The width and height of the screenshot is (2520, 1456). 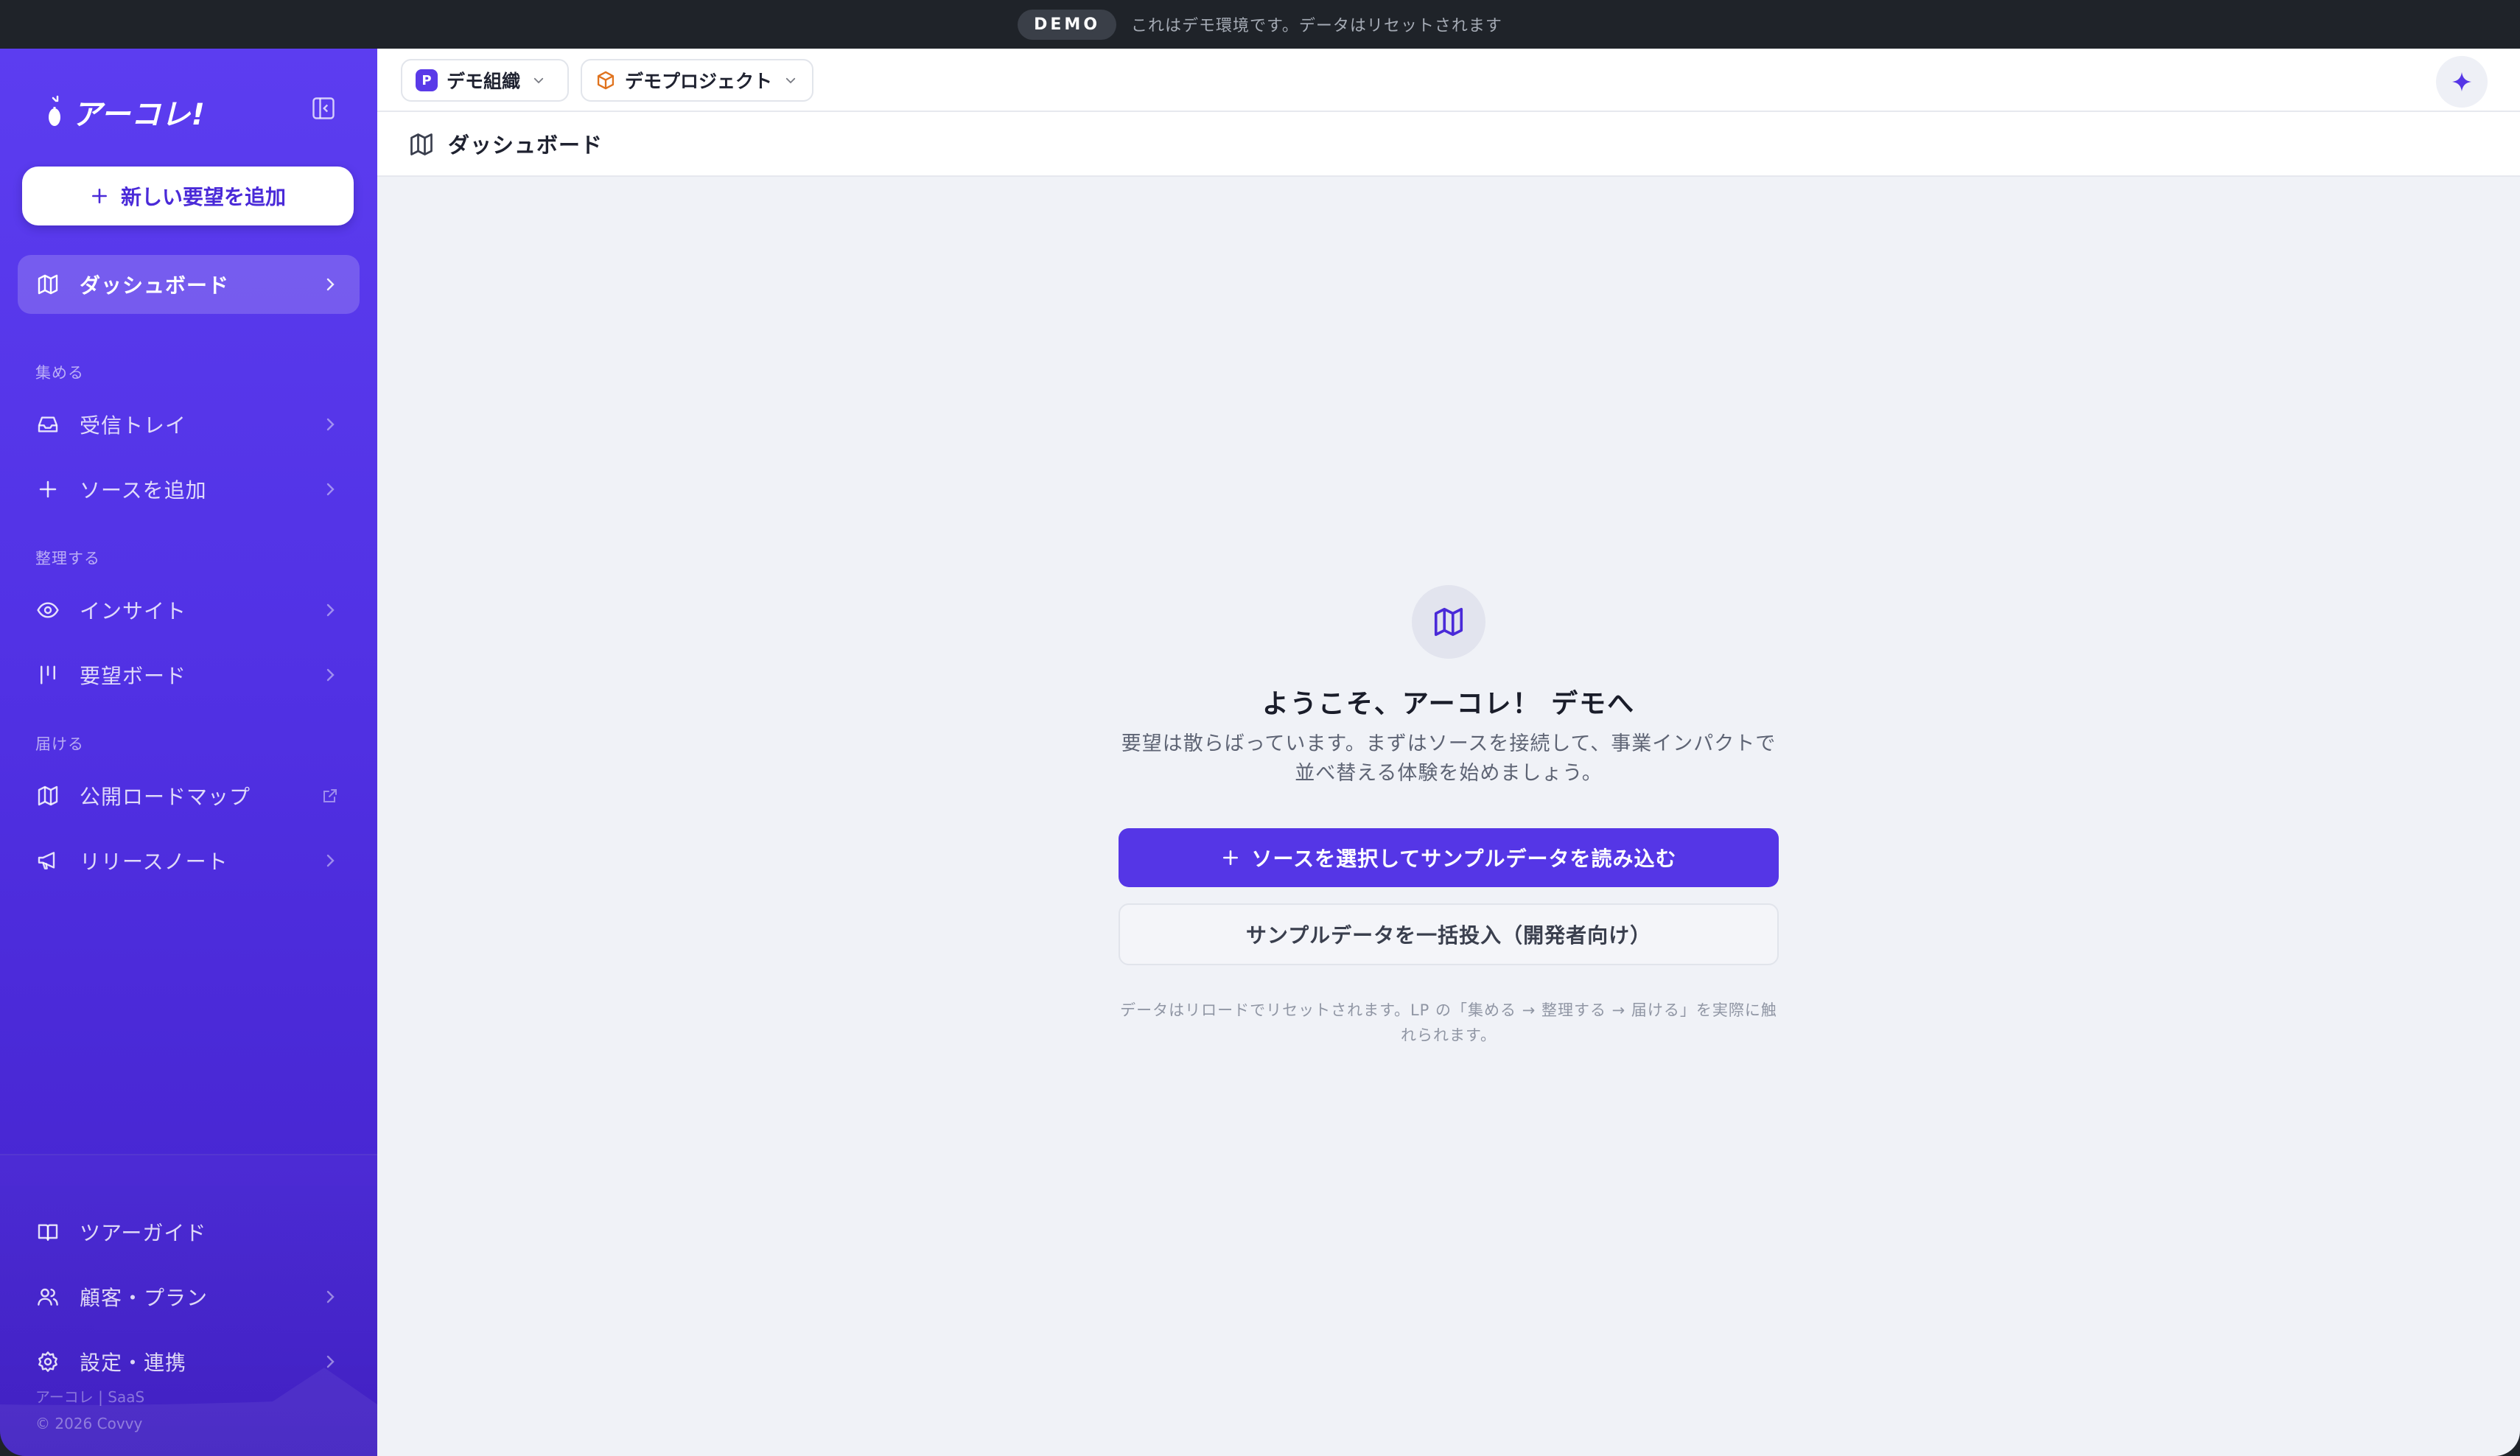 I want to click on org-badge: P, so click(x=427, y=80).